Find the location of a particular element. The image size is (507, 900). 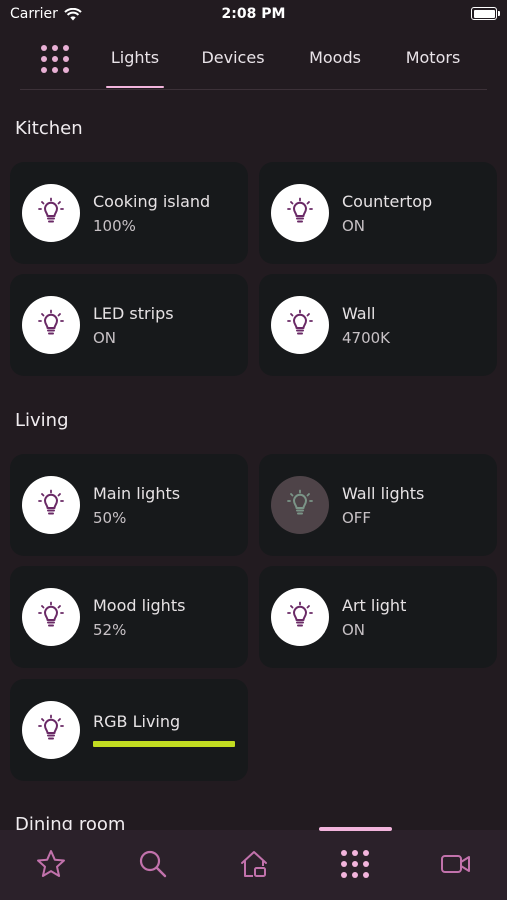

light-card-led-strips: LED strips ON is located at coordinates (129, 325).